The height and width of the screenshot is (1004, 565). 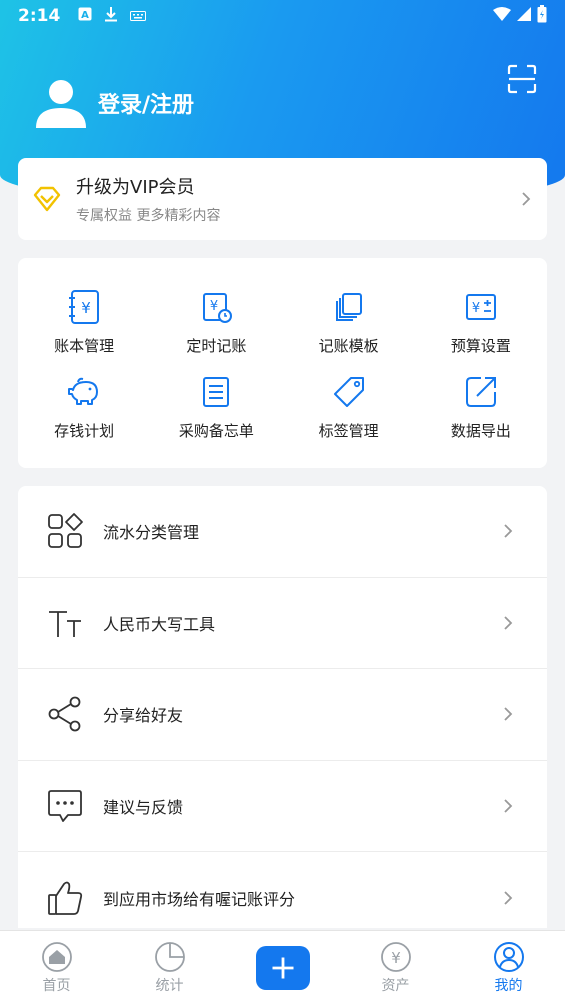 What do you see at coordinates (159, 624) in the screenshot?
I see `list-item-label: 人民币大写工具` at bounding box center [159, 624].